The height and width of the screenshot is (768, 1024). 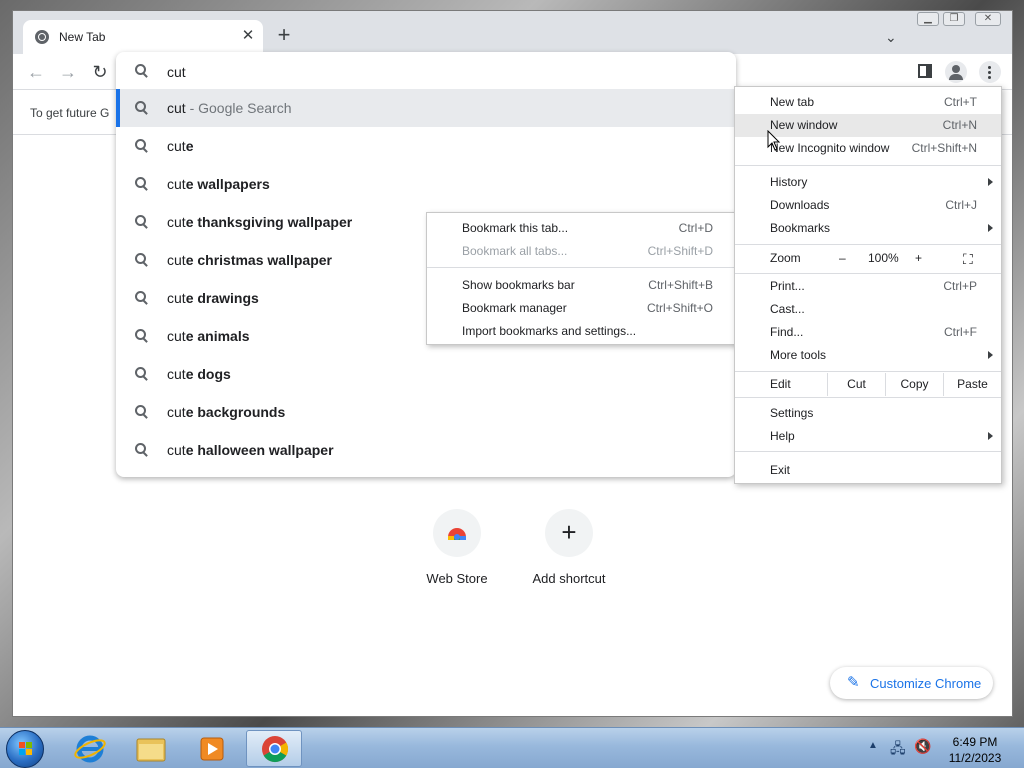 I want to click on profile-avatar-icon, so click(x=956, y=72).